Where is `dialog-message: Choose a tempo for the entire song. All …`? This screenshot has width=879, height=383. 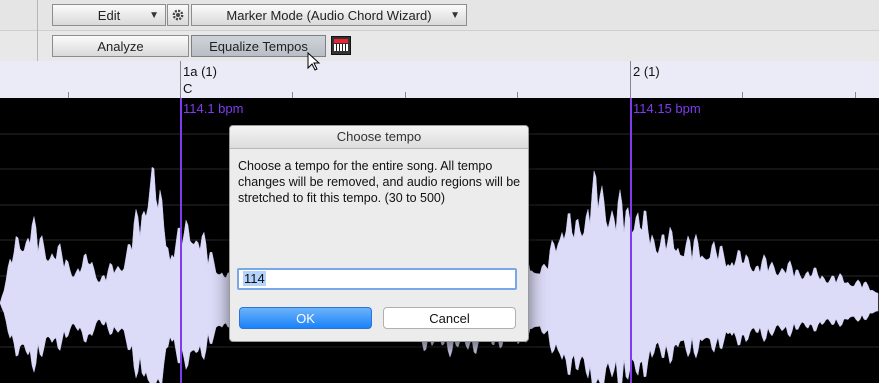 dialog-message: Choose a tempo for the entire song. All … is located at coordinates (379, 182).